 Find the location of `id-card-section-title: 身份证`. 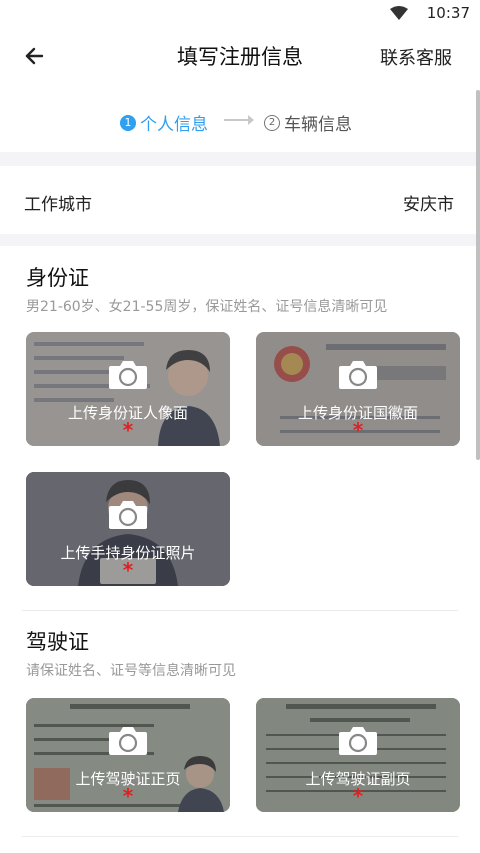

id-card-section-title: 身份证 is located at coordinates (57, 278).